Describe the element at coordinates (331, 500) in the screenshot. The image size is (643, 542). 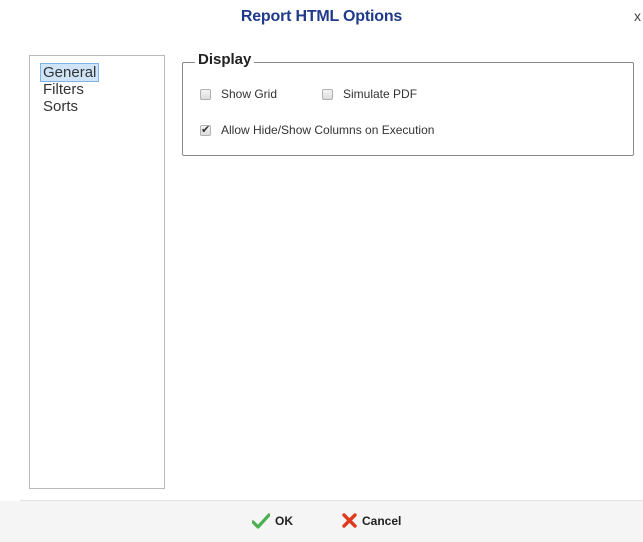
I see `footer-divider` at that location.